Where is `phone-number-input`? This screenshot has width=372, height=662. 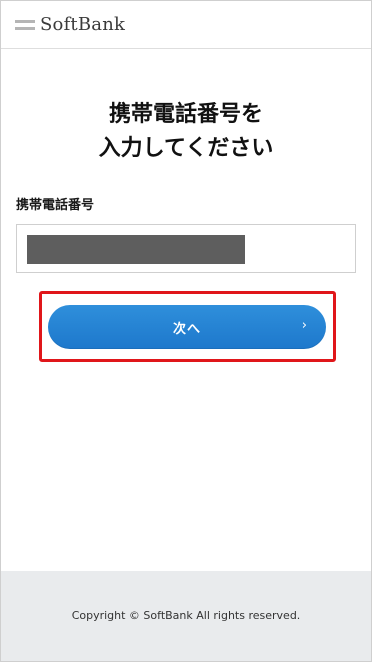
phone-number-input is located at coordinates (186, 248).